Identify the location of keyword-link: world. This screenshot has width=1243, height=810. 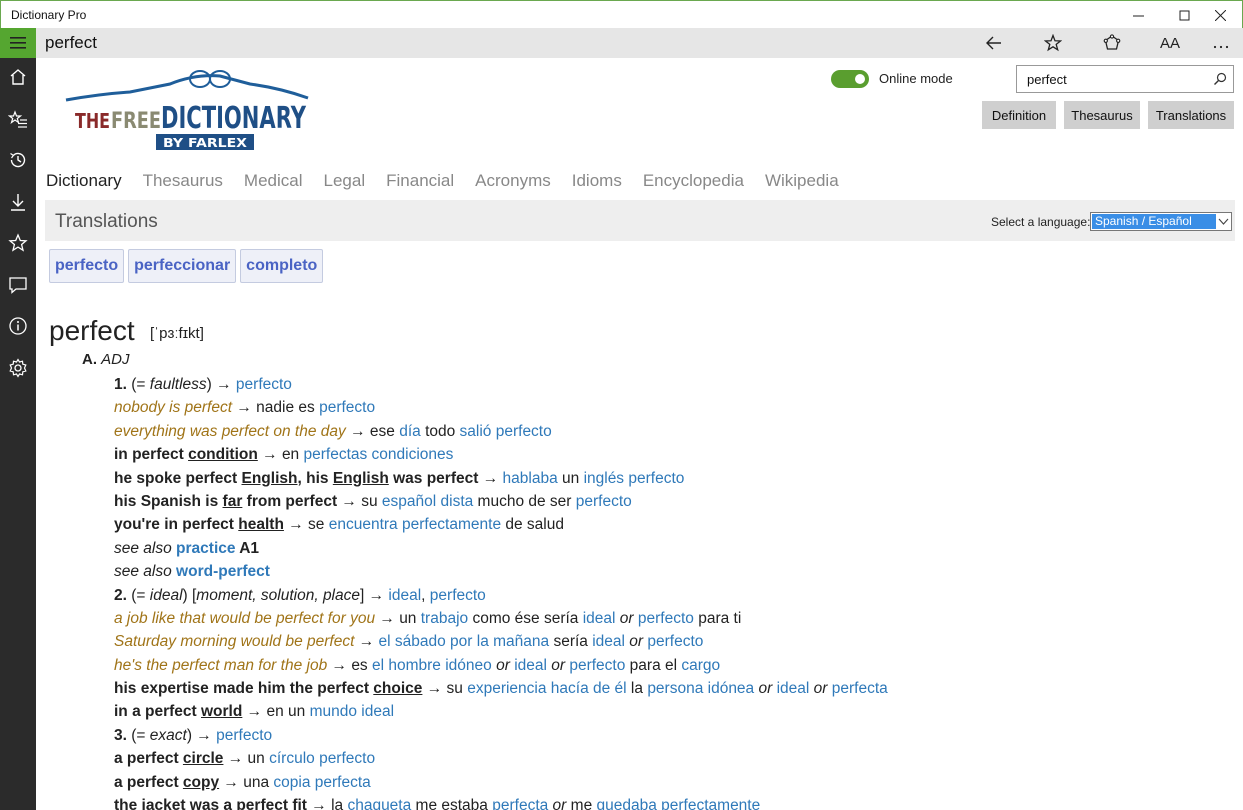
(221, 711).